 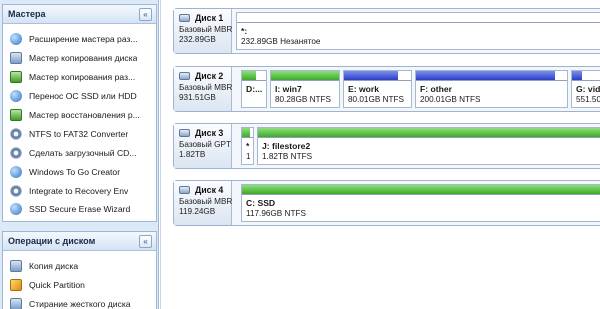 I want to click on wizard-item-label: SSD Secure Erase Wizard, so click(x=80, y=209).